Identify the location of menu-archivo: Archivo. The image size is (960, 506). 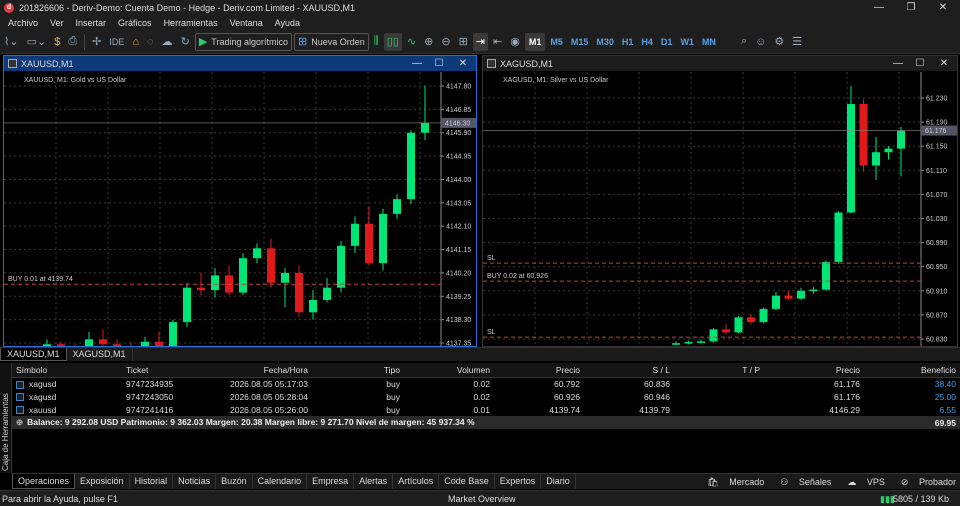
(23, 23).